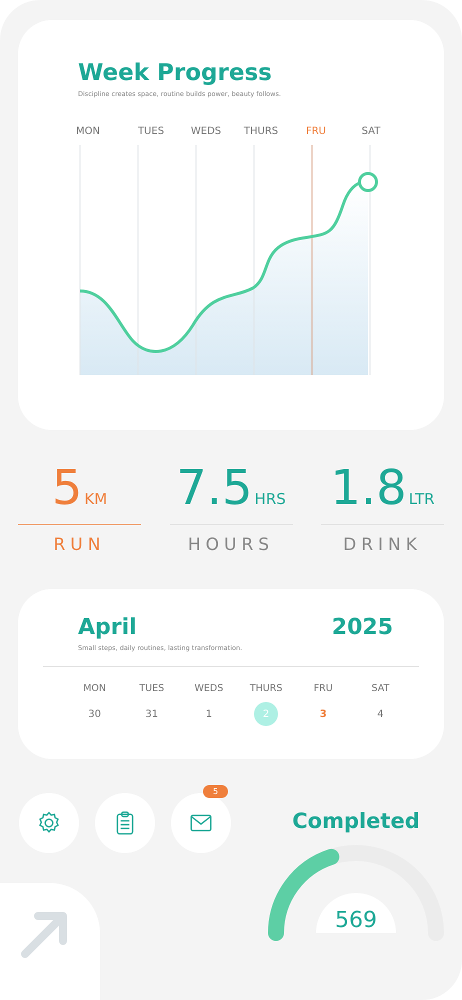 The height and width of the screenshot is (1000, 462). Describe the element at coordinates (381, 688) in the screenshot. I see `weekday-label: SAT` at that location.